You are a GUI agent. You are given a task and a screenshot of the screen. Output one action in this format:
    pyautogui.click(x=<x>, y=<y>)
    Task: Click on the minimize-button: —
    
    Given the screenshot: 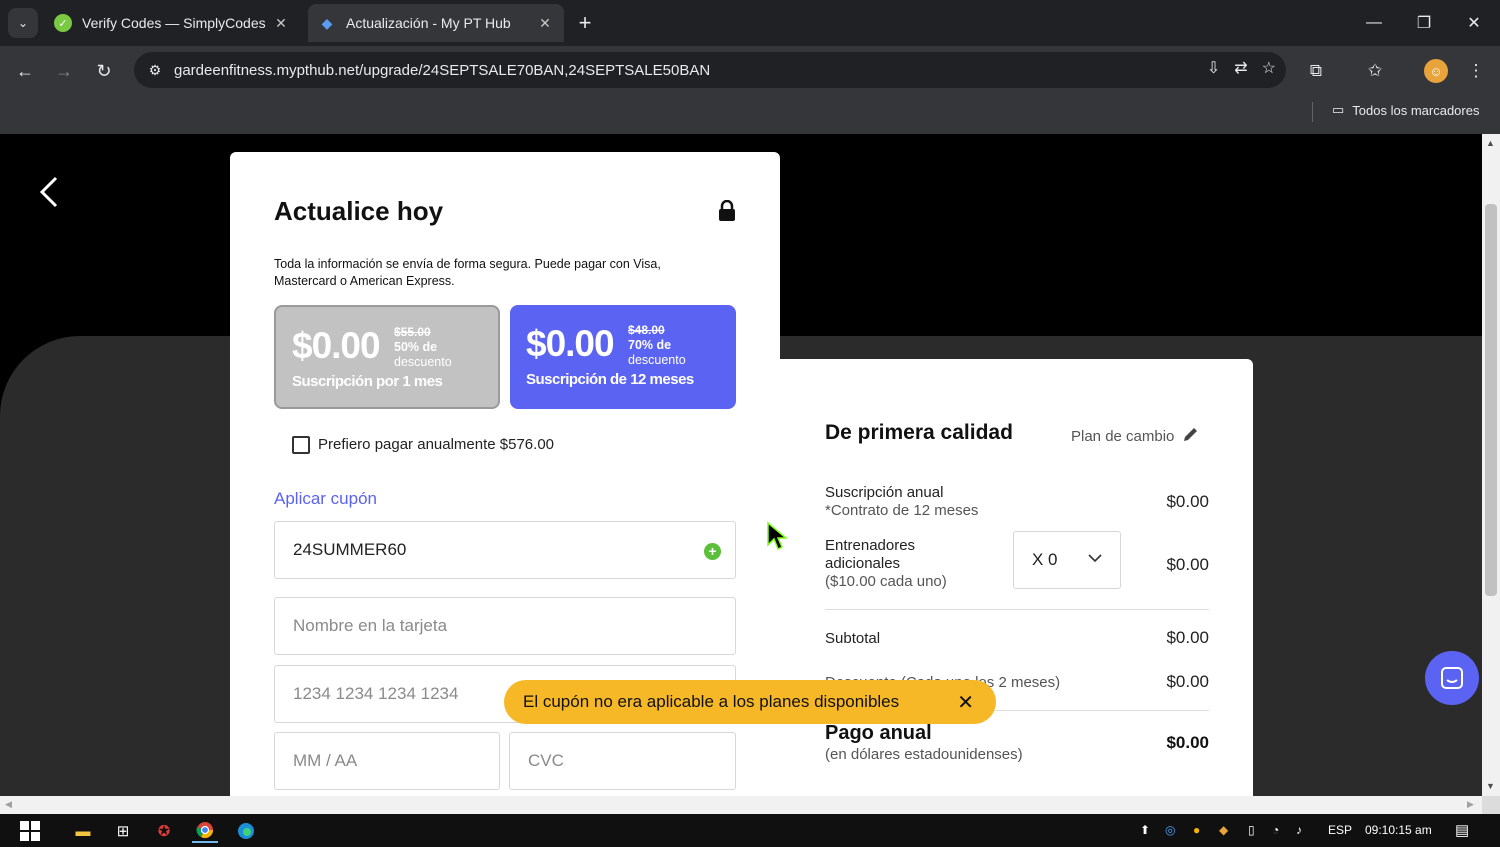 What is the action you would take?
    pyautogui.click(x=1374, y=23)
    